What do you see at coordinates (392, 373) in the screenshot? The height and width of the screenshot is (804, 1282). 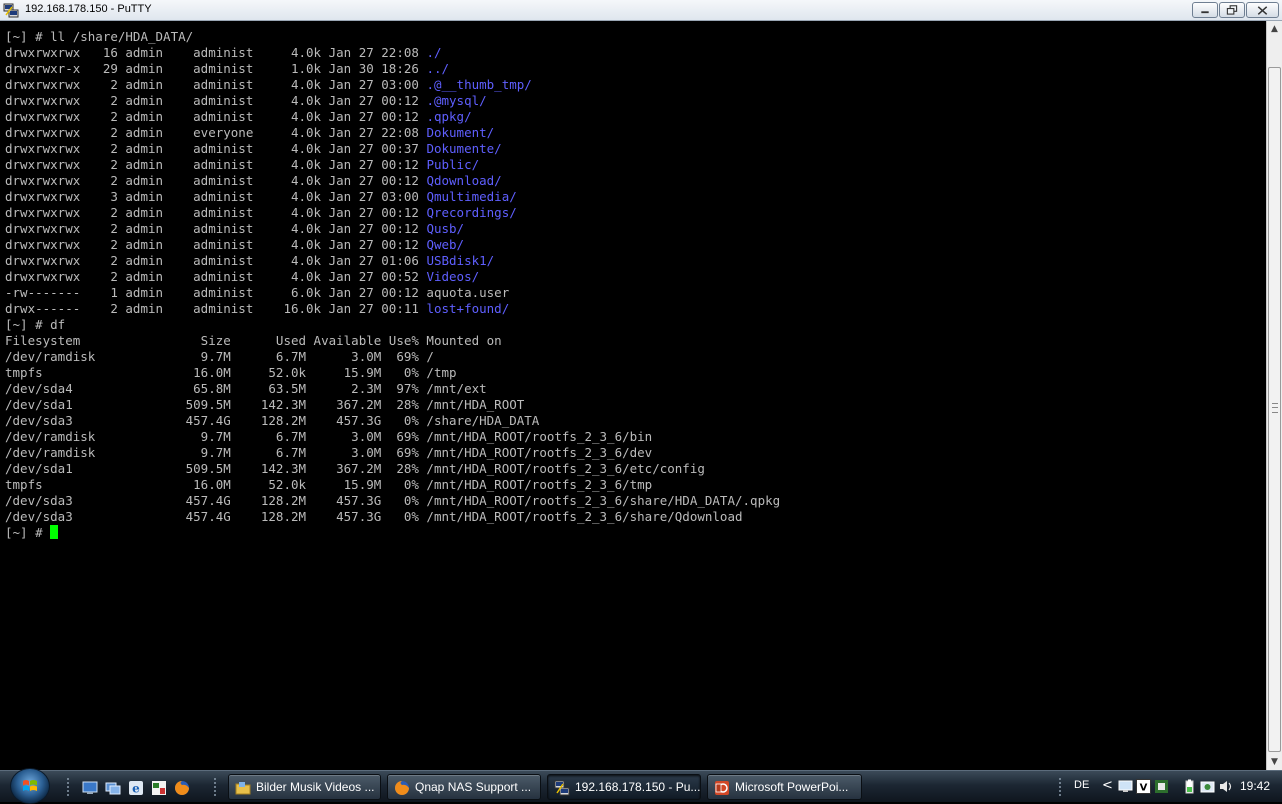 I see `terminal-line: tmpfs 16.0M 52.0k 15.9M 0% /tmp` at bounding box center [392, 373].